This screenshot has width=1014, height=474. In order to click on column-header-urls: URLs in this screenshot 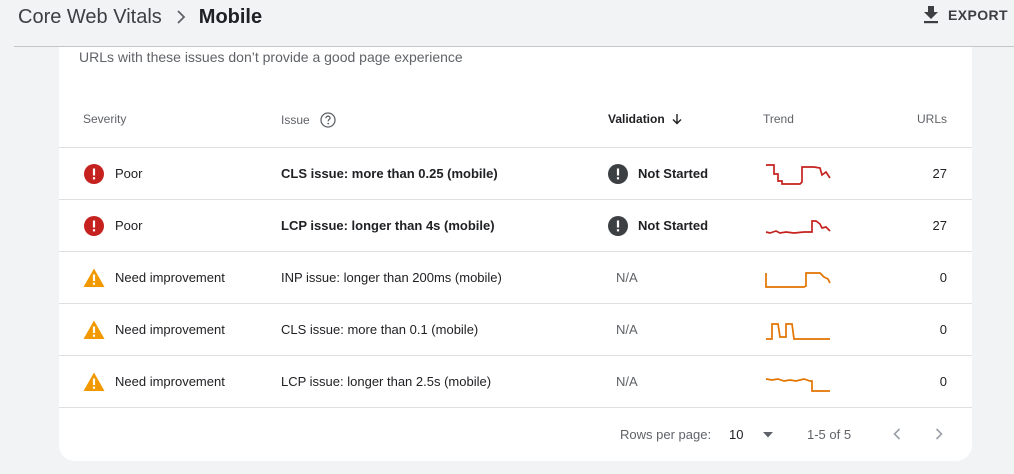, I will do `click(932, 119)`.